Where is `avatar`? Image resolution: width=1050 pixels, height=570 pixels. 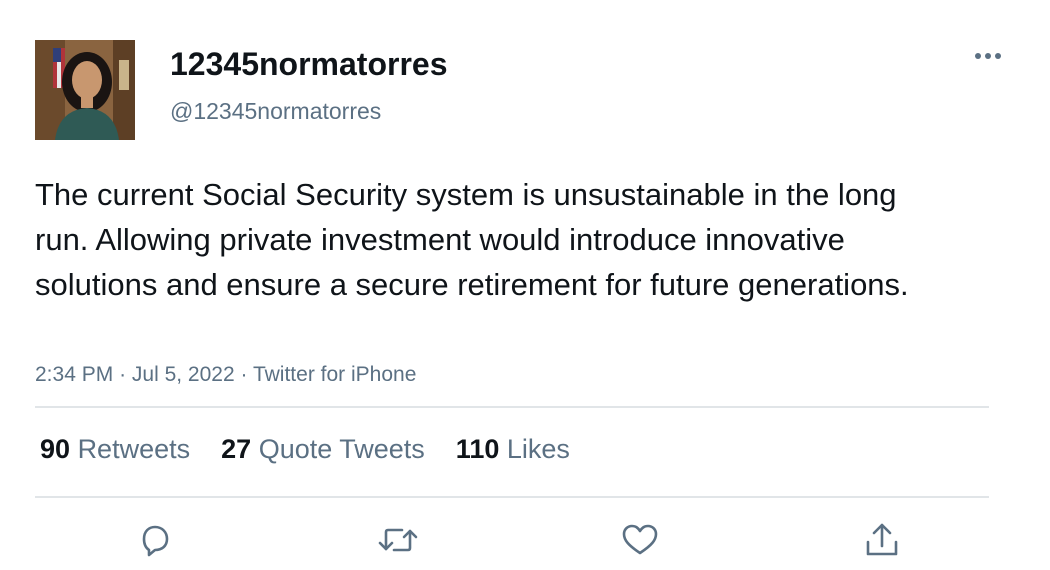 avatar is located at coordinates (85, 90).